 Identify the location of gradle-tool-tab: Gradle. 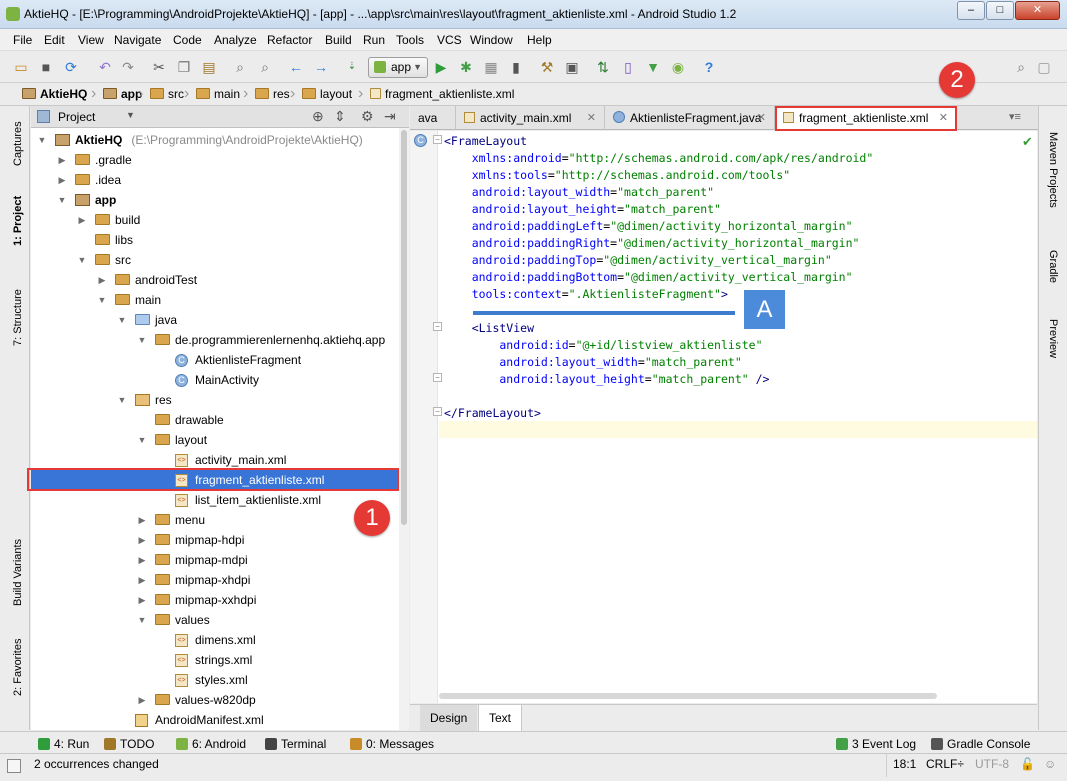
(1053, 266).